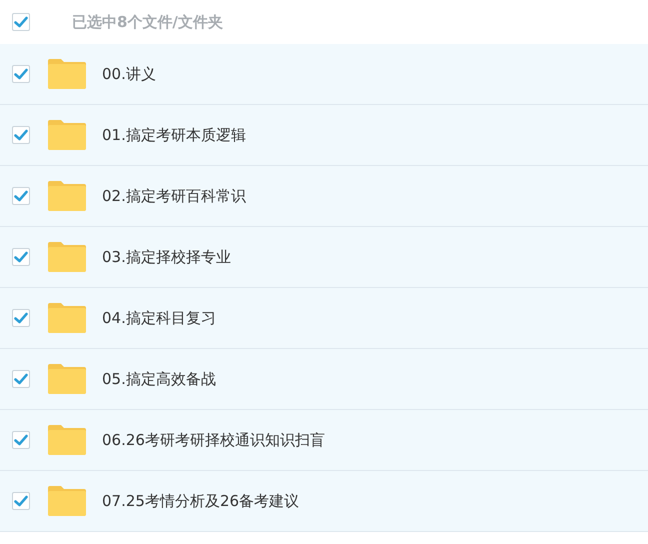 This screenshot has height=544, width=648. Describe the element at coordinates (324, 196) in the screenshot. I see `file-row: 02.搞定考研百科常识` at that location.